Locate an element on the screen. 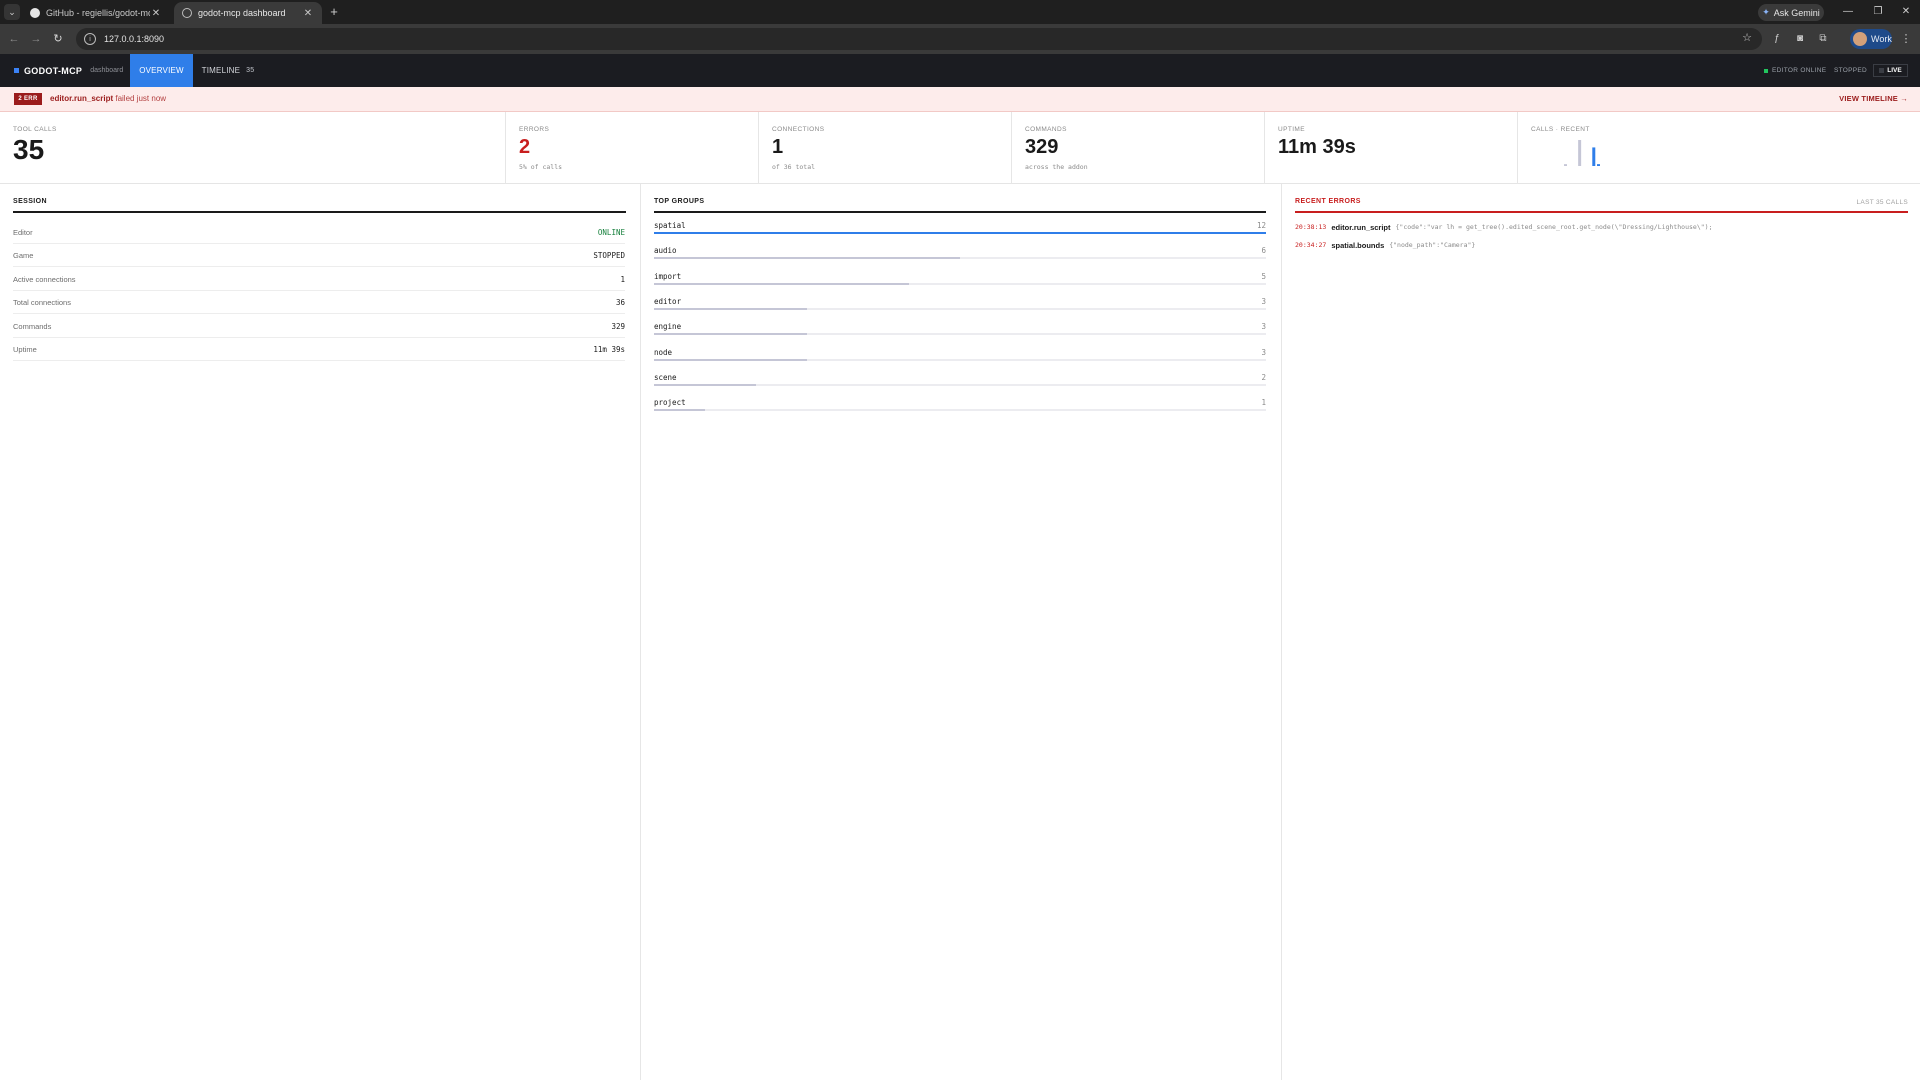 This screenshot has width=1920, height=1080. more-menu-icon: ⋮ is located at coordinates (1906, 38).